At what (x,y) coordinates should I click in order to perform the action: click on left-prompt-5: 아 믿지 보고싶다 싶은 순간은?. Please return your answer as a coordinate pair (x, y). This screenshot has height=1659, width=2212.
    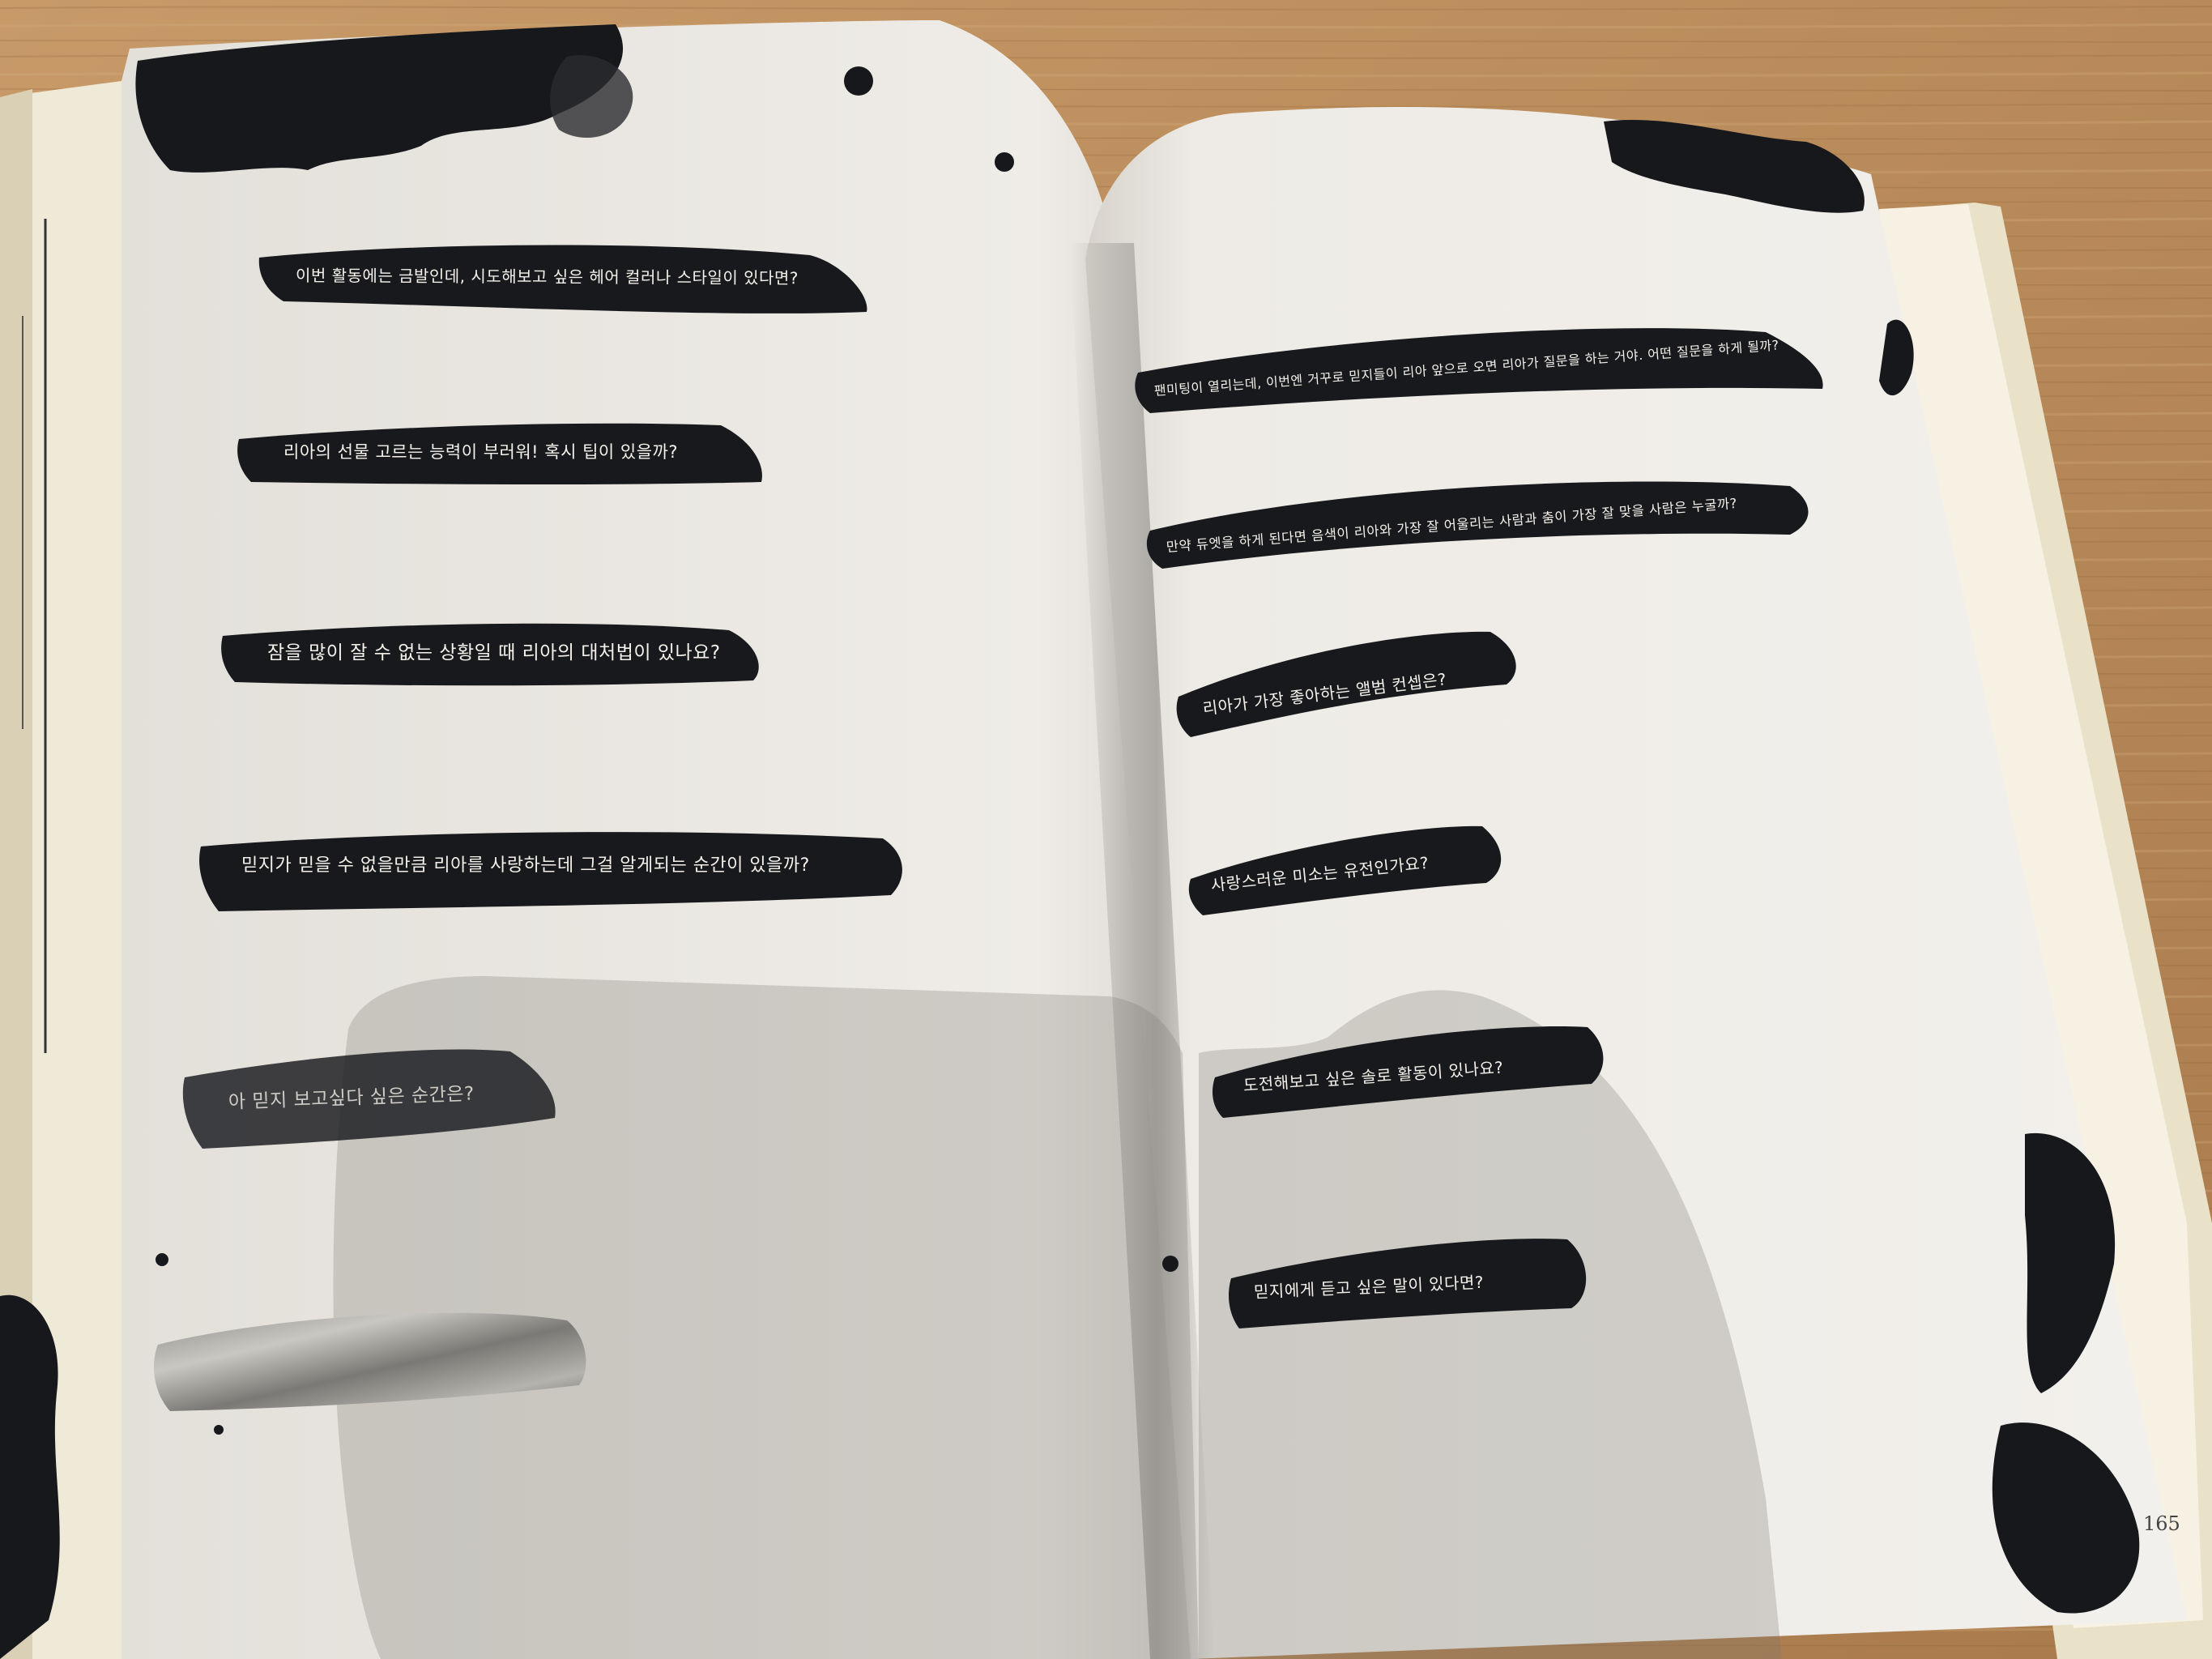
    Looking at the image, I should click on (351, 1098).